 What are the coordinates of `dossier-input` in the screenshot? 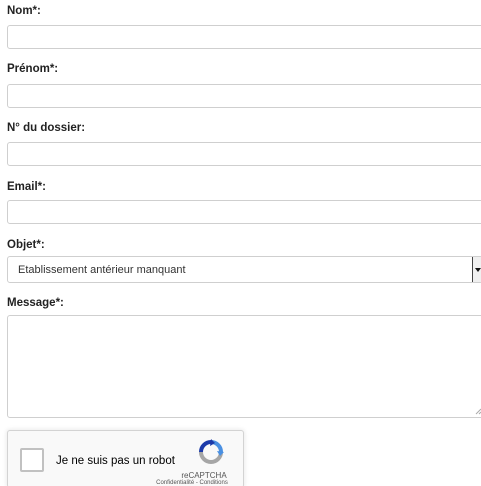 It's located at (244, 154).